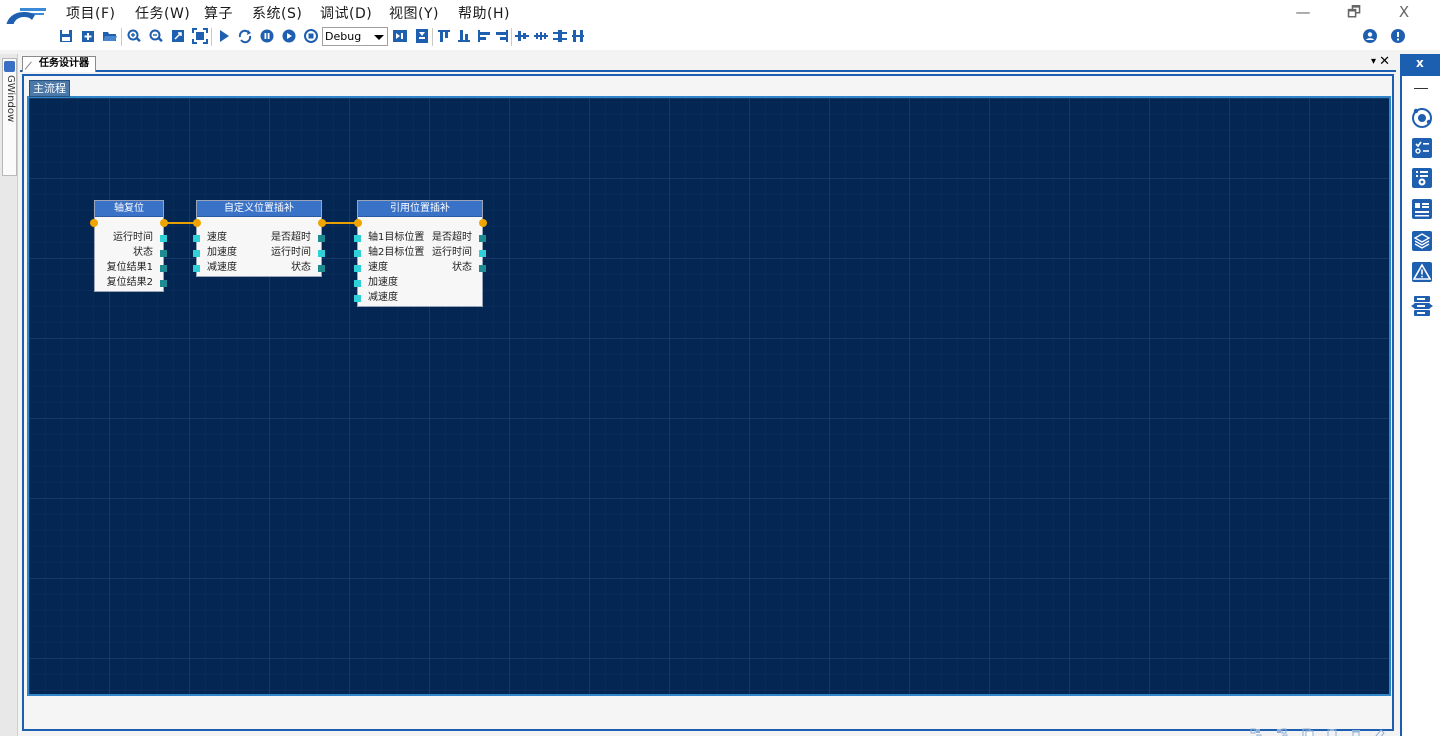  Describe the element at coordinates (259, 238) in the screenshot. I see `flow-node-custom-interp: 自定义位置插补 速度 加速度 减速度 是否超时 运行时间 状态` at that location.